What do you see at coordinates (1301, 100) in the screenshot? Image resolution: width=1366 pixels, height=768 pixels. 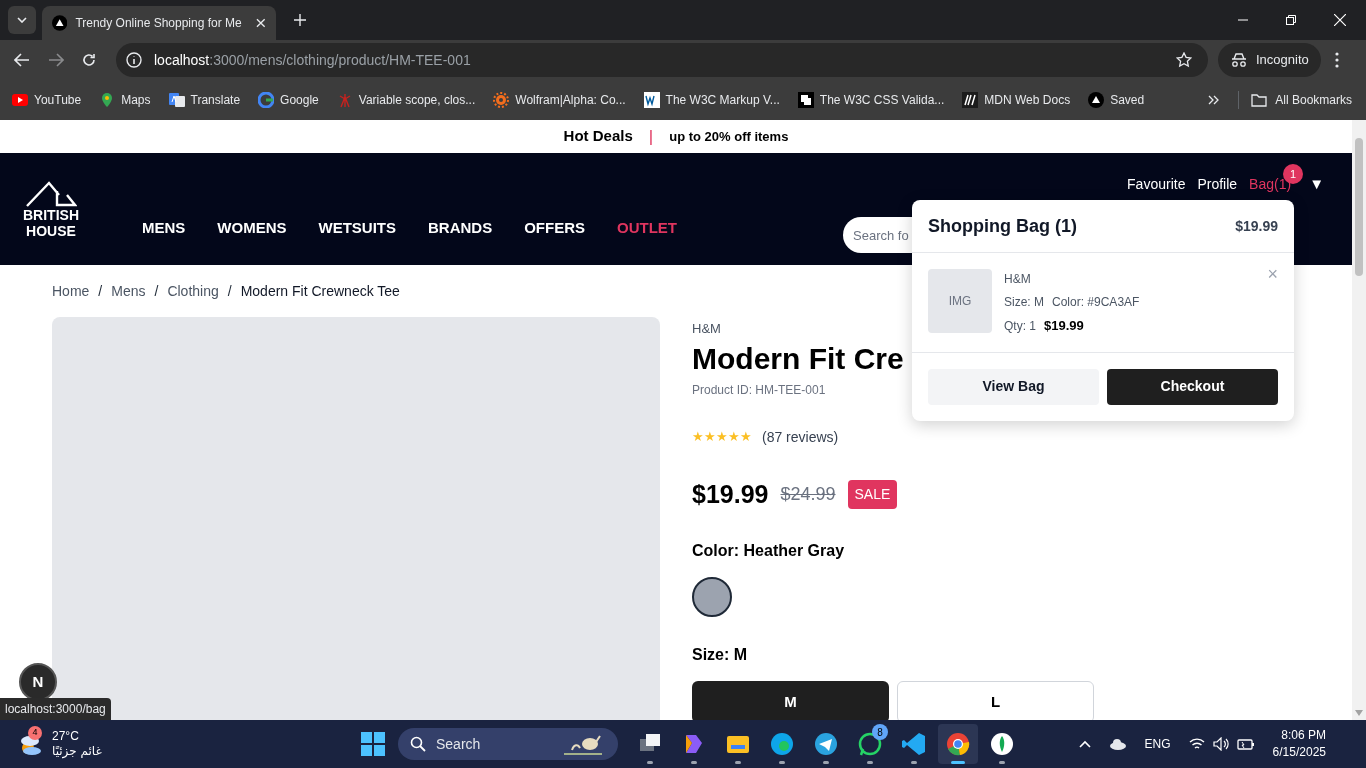 I see `all-bookmarks-item: All Bookmarks` at bounding box center [1301, 100].